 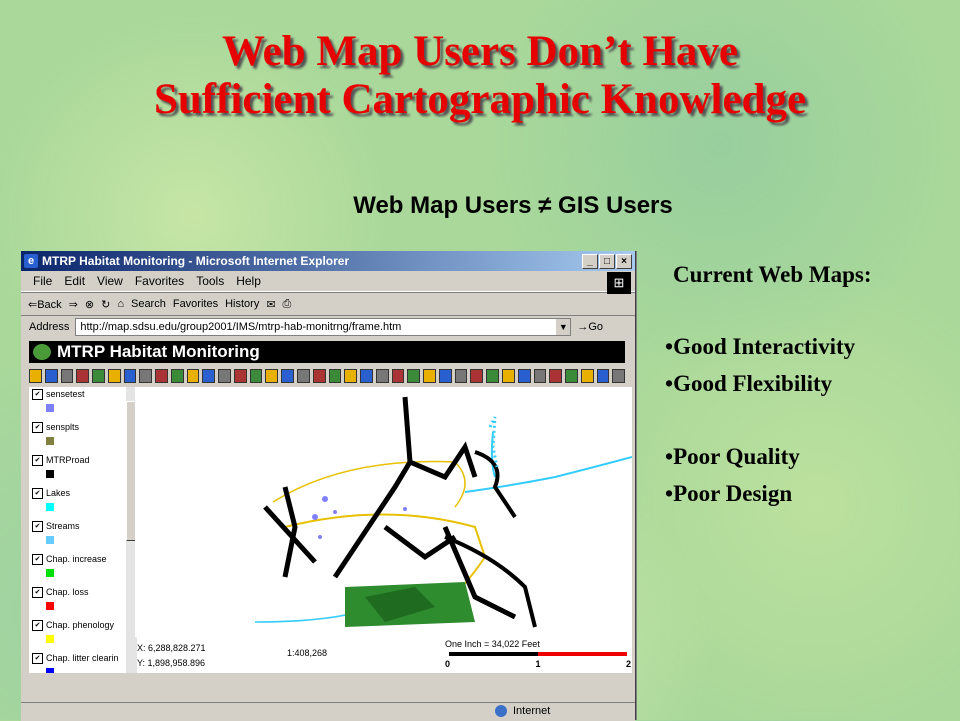 What do you see at coordinates (110, 281) in the screenshot?
I see `menu-view: View` at bounding box center [110, 281].